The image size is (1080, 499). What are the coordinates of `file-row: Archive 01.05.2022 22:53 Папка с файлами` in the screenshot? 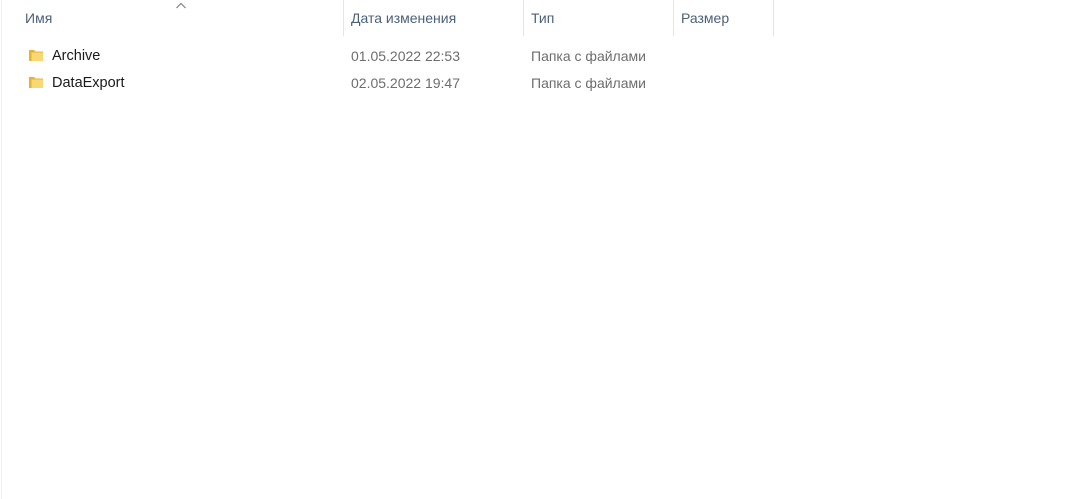 It's located at (396, 56).